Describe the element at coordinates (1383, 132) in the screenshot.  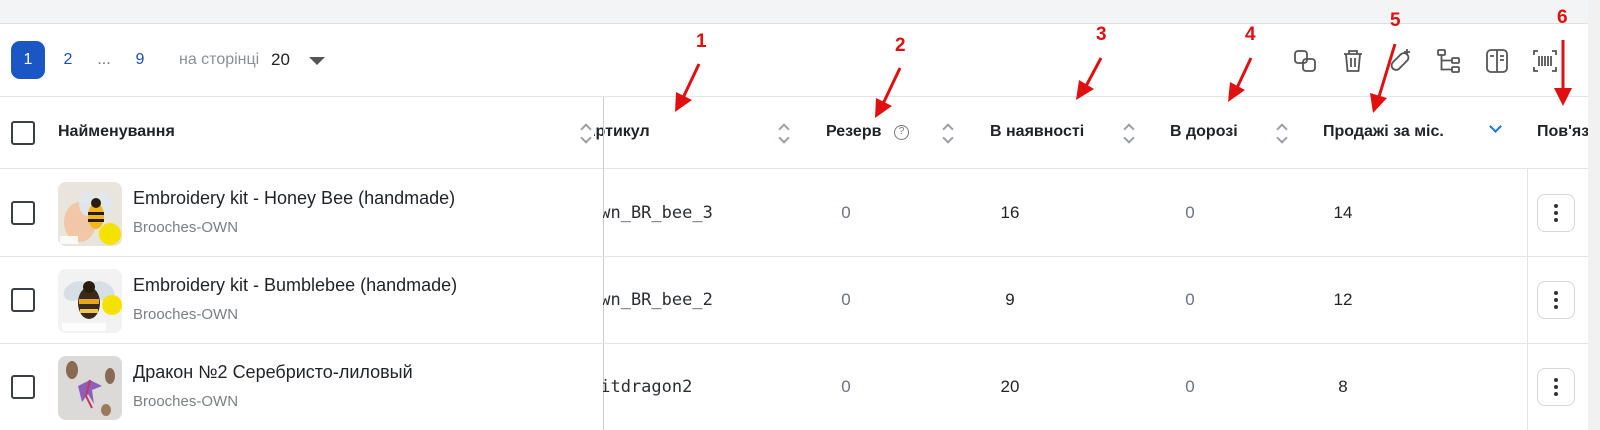
I see `column-header-sales-month: Продажі за міс.` at that location.